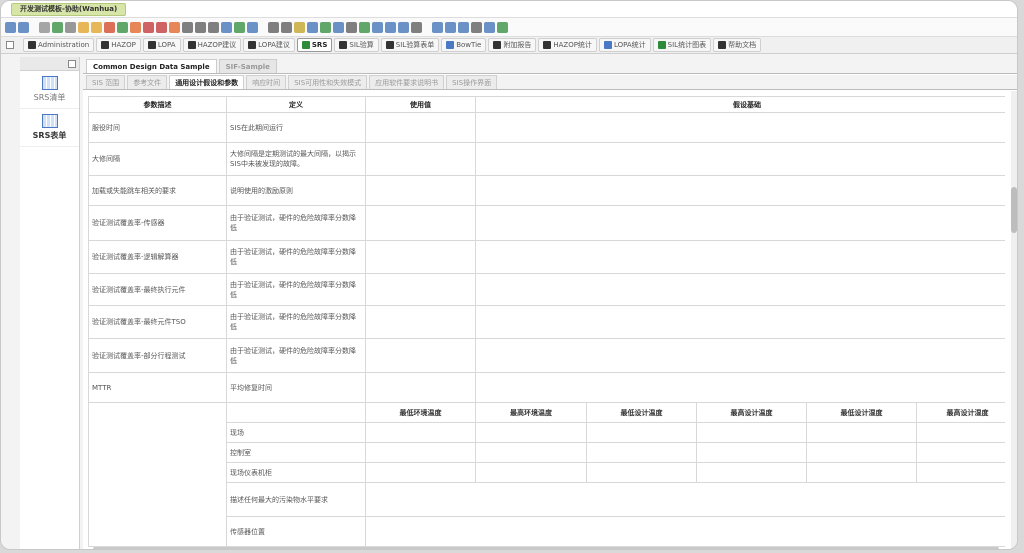 Image resolution: width=1024 pixels, height=553 pixels. I want to click on nav-tab-6: SIL验算, so click(356, 45).